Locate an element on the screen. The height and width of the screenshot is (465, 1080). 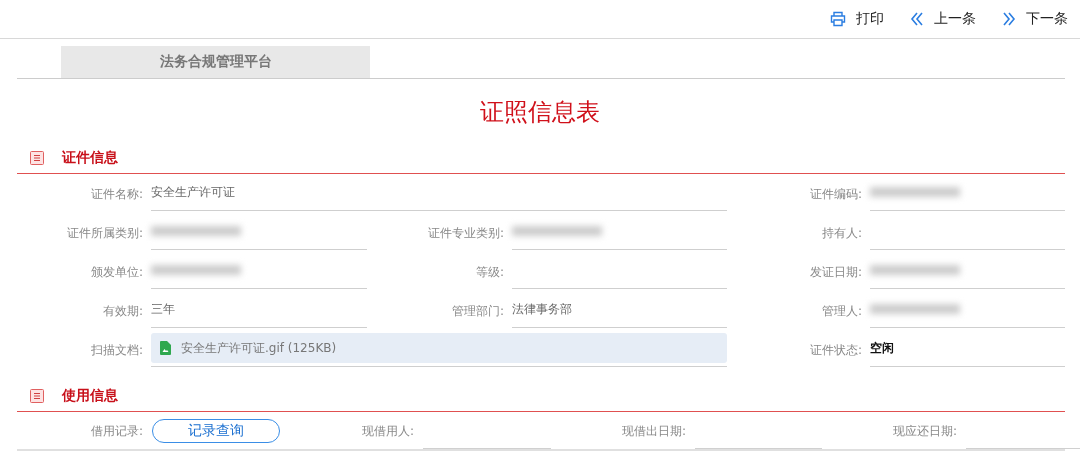
section-title: 证件信息 is located at coordinates (90, 158).